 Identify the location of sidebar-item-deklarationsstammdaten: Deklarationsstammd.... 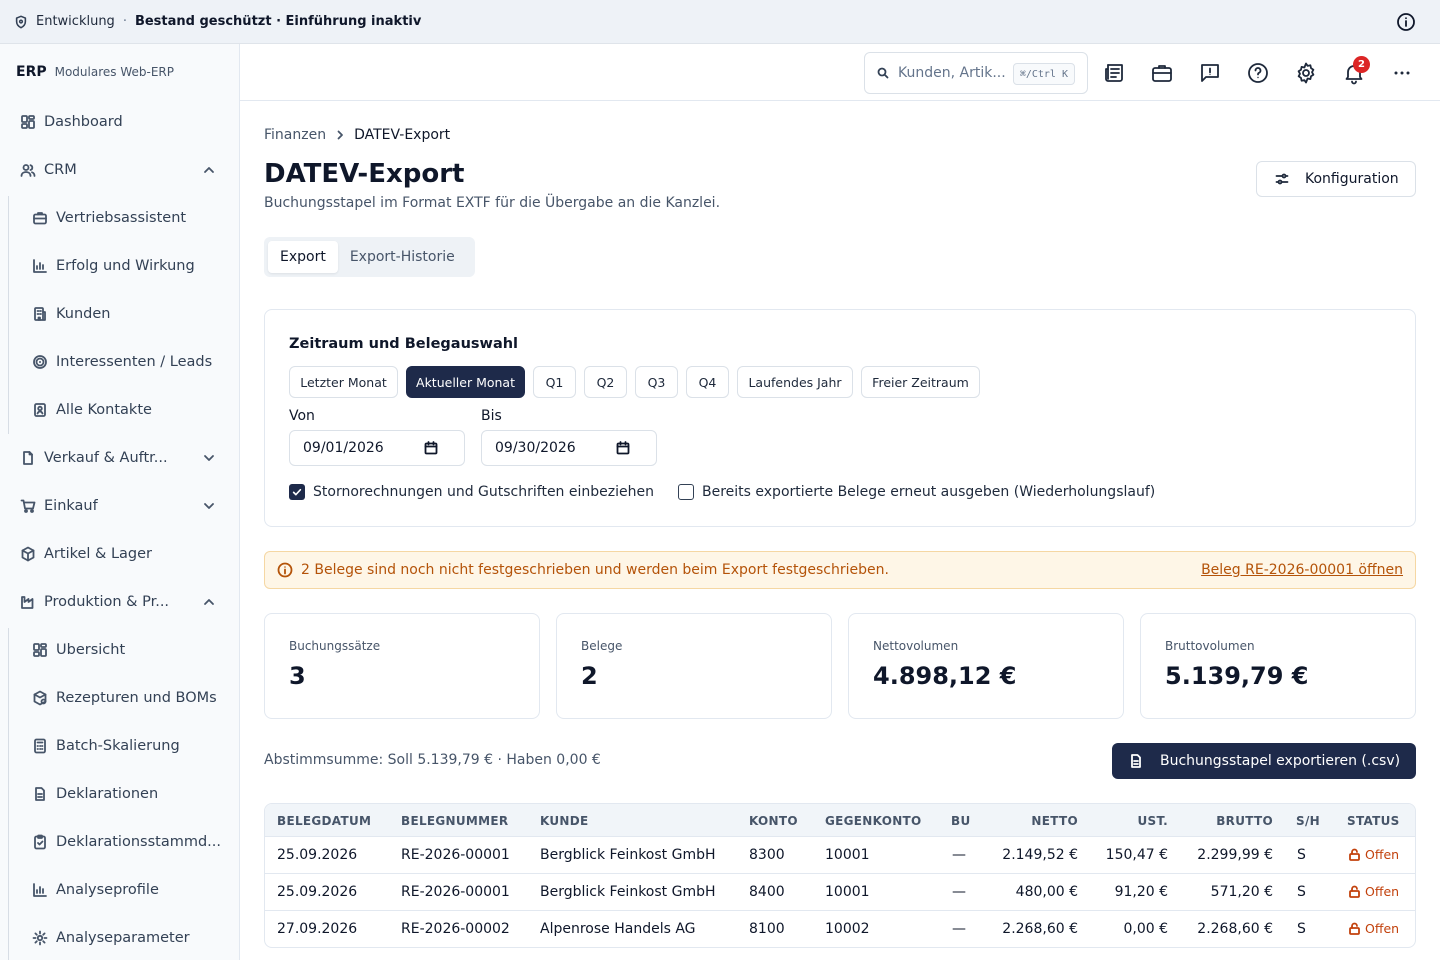
(126, 842).